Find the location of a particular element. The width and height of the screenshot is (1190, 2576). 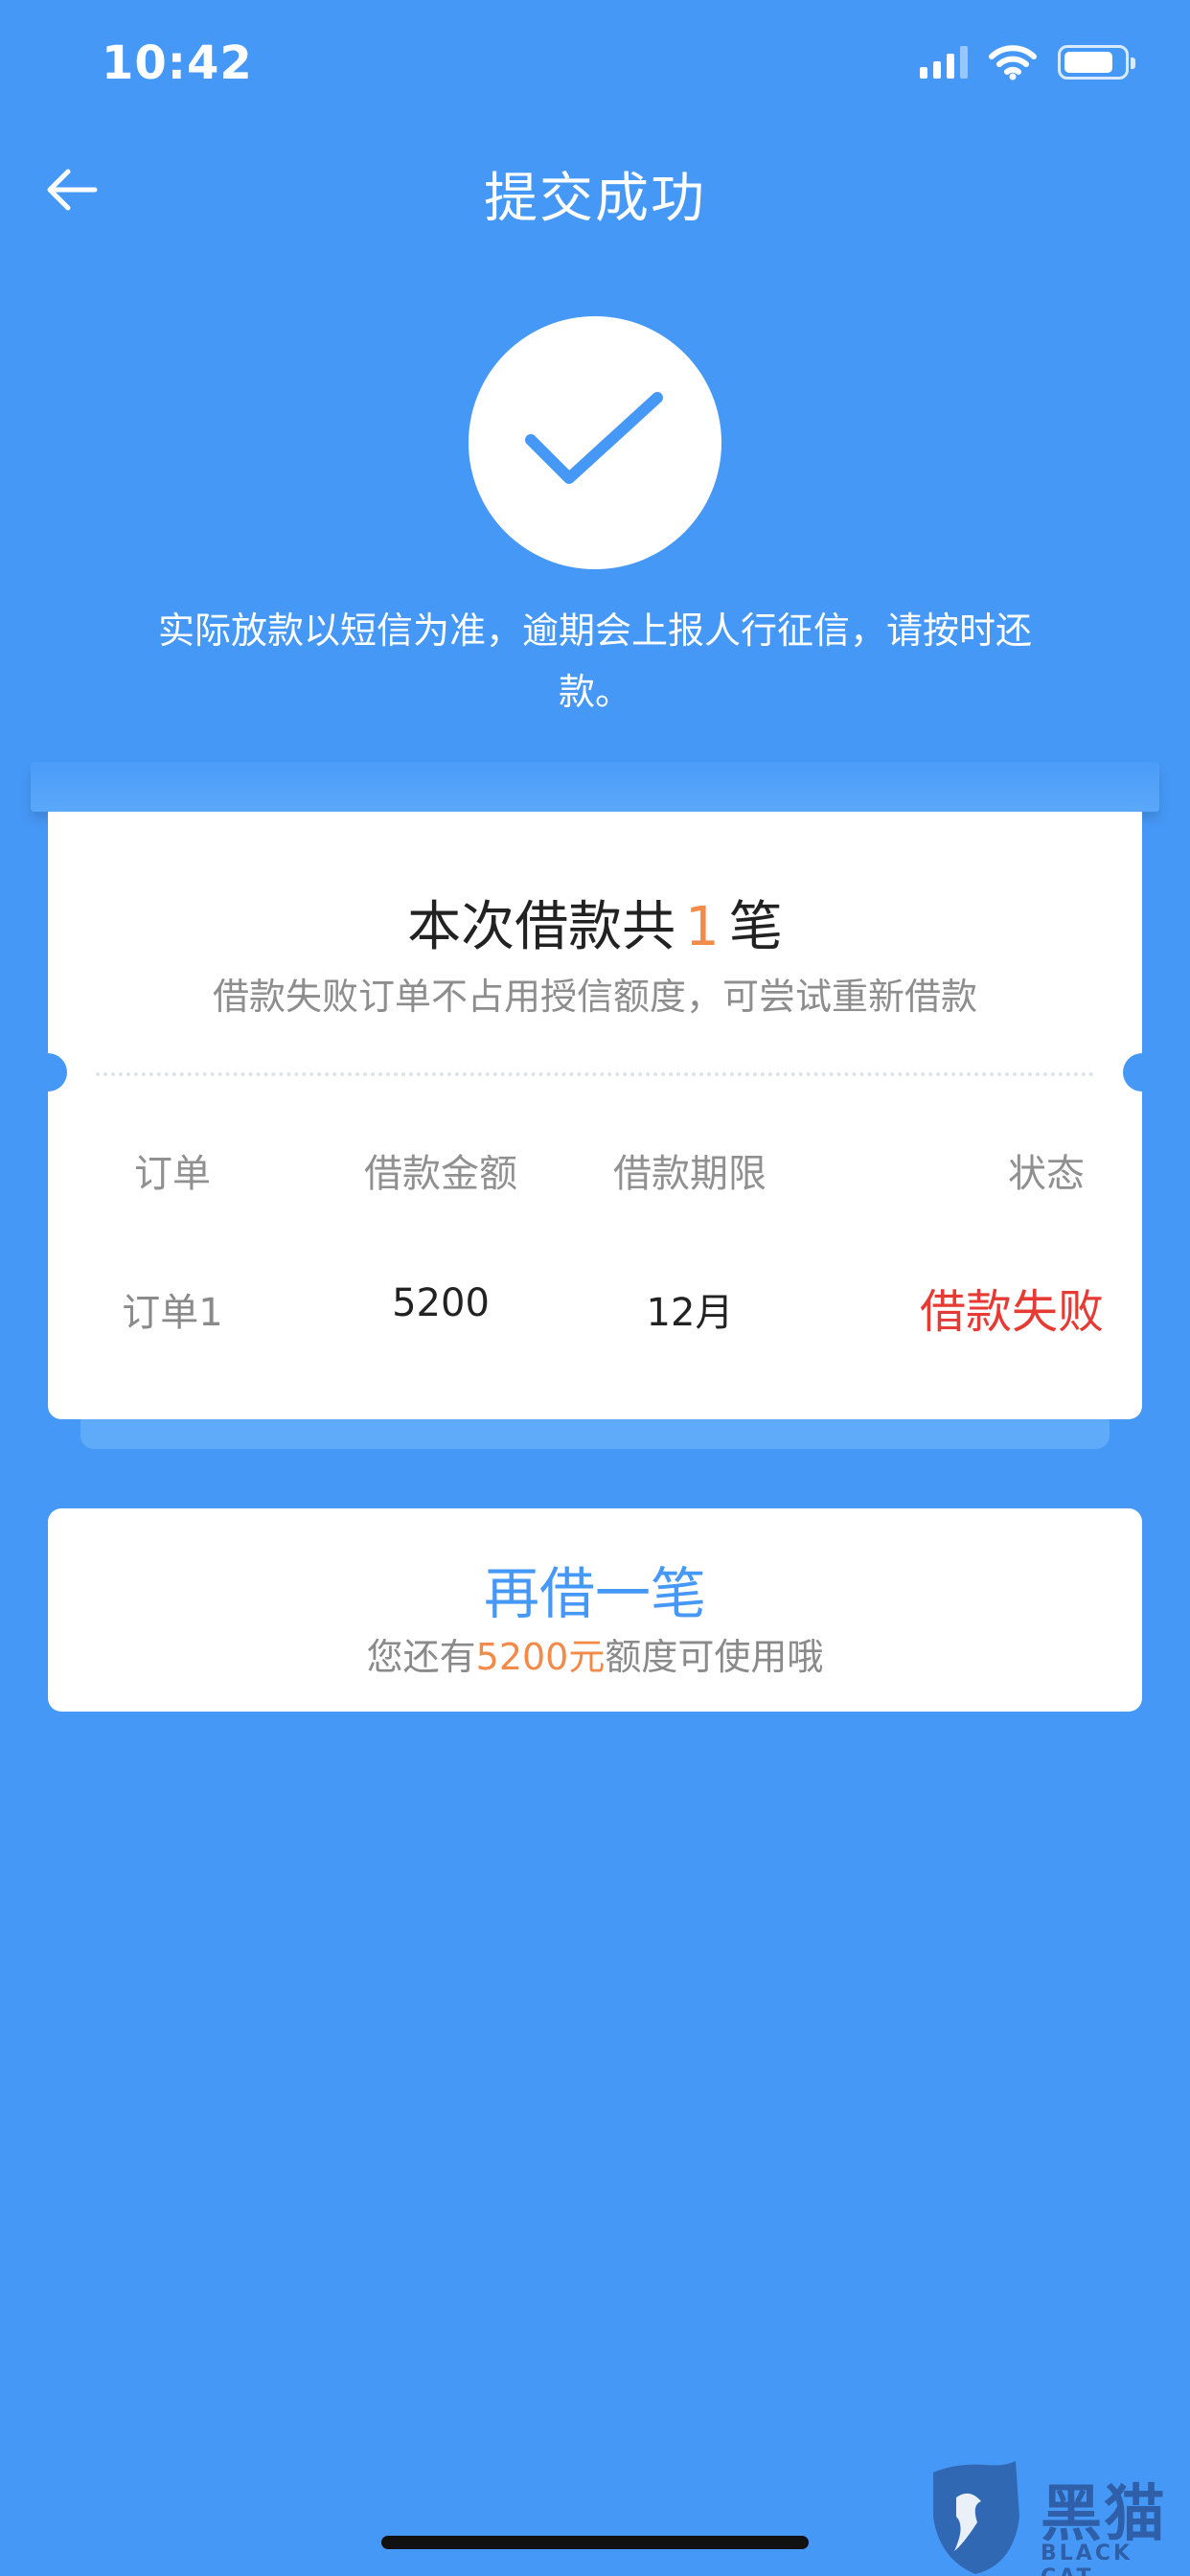

watermark-cn: 黑猫 is located at coordinates (1104, 2514).